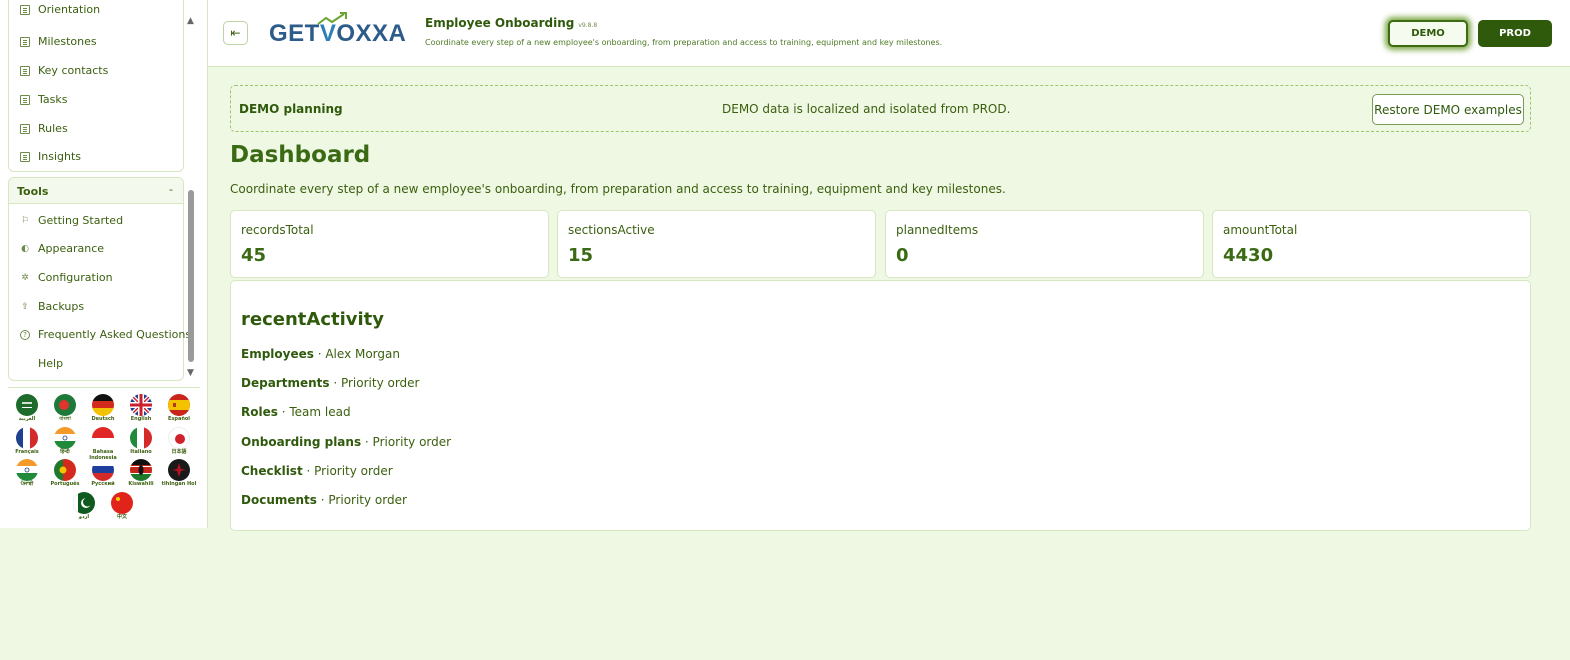 The width and height of the screenshot is (1570, 660). What do you see at coordinates (25, 277) in the screenshot?
I see `gear-icon: ✲` at bounding box center [25, 277].